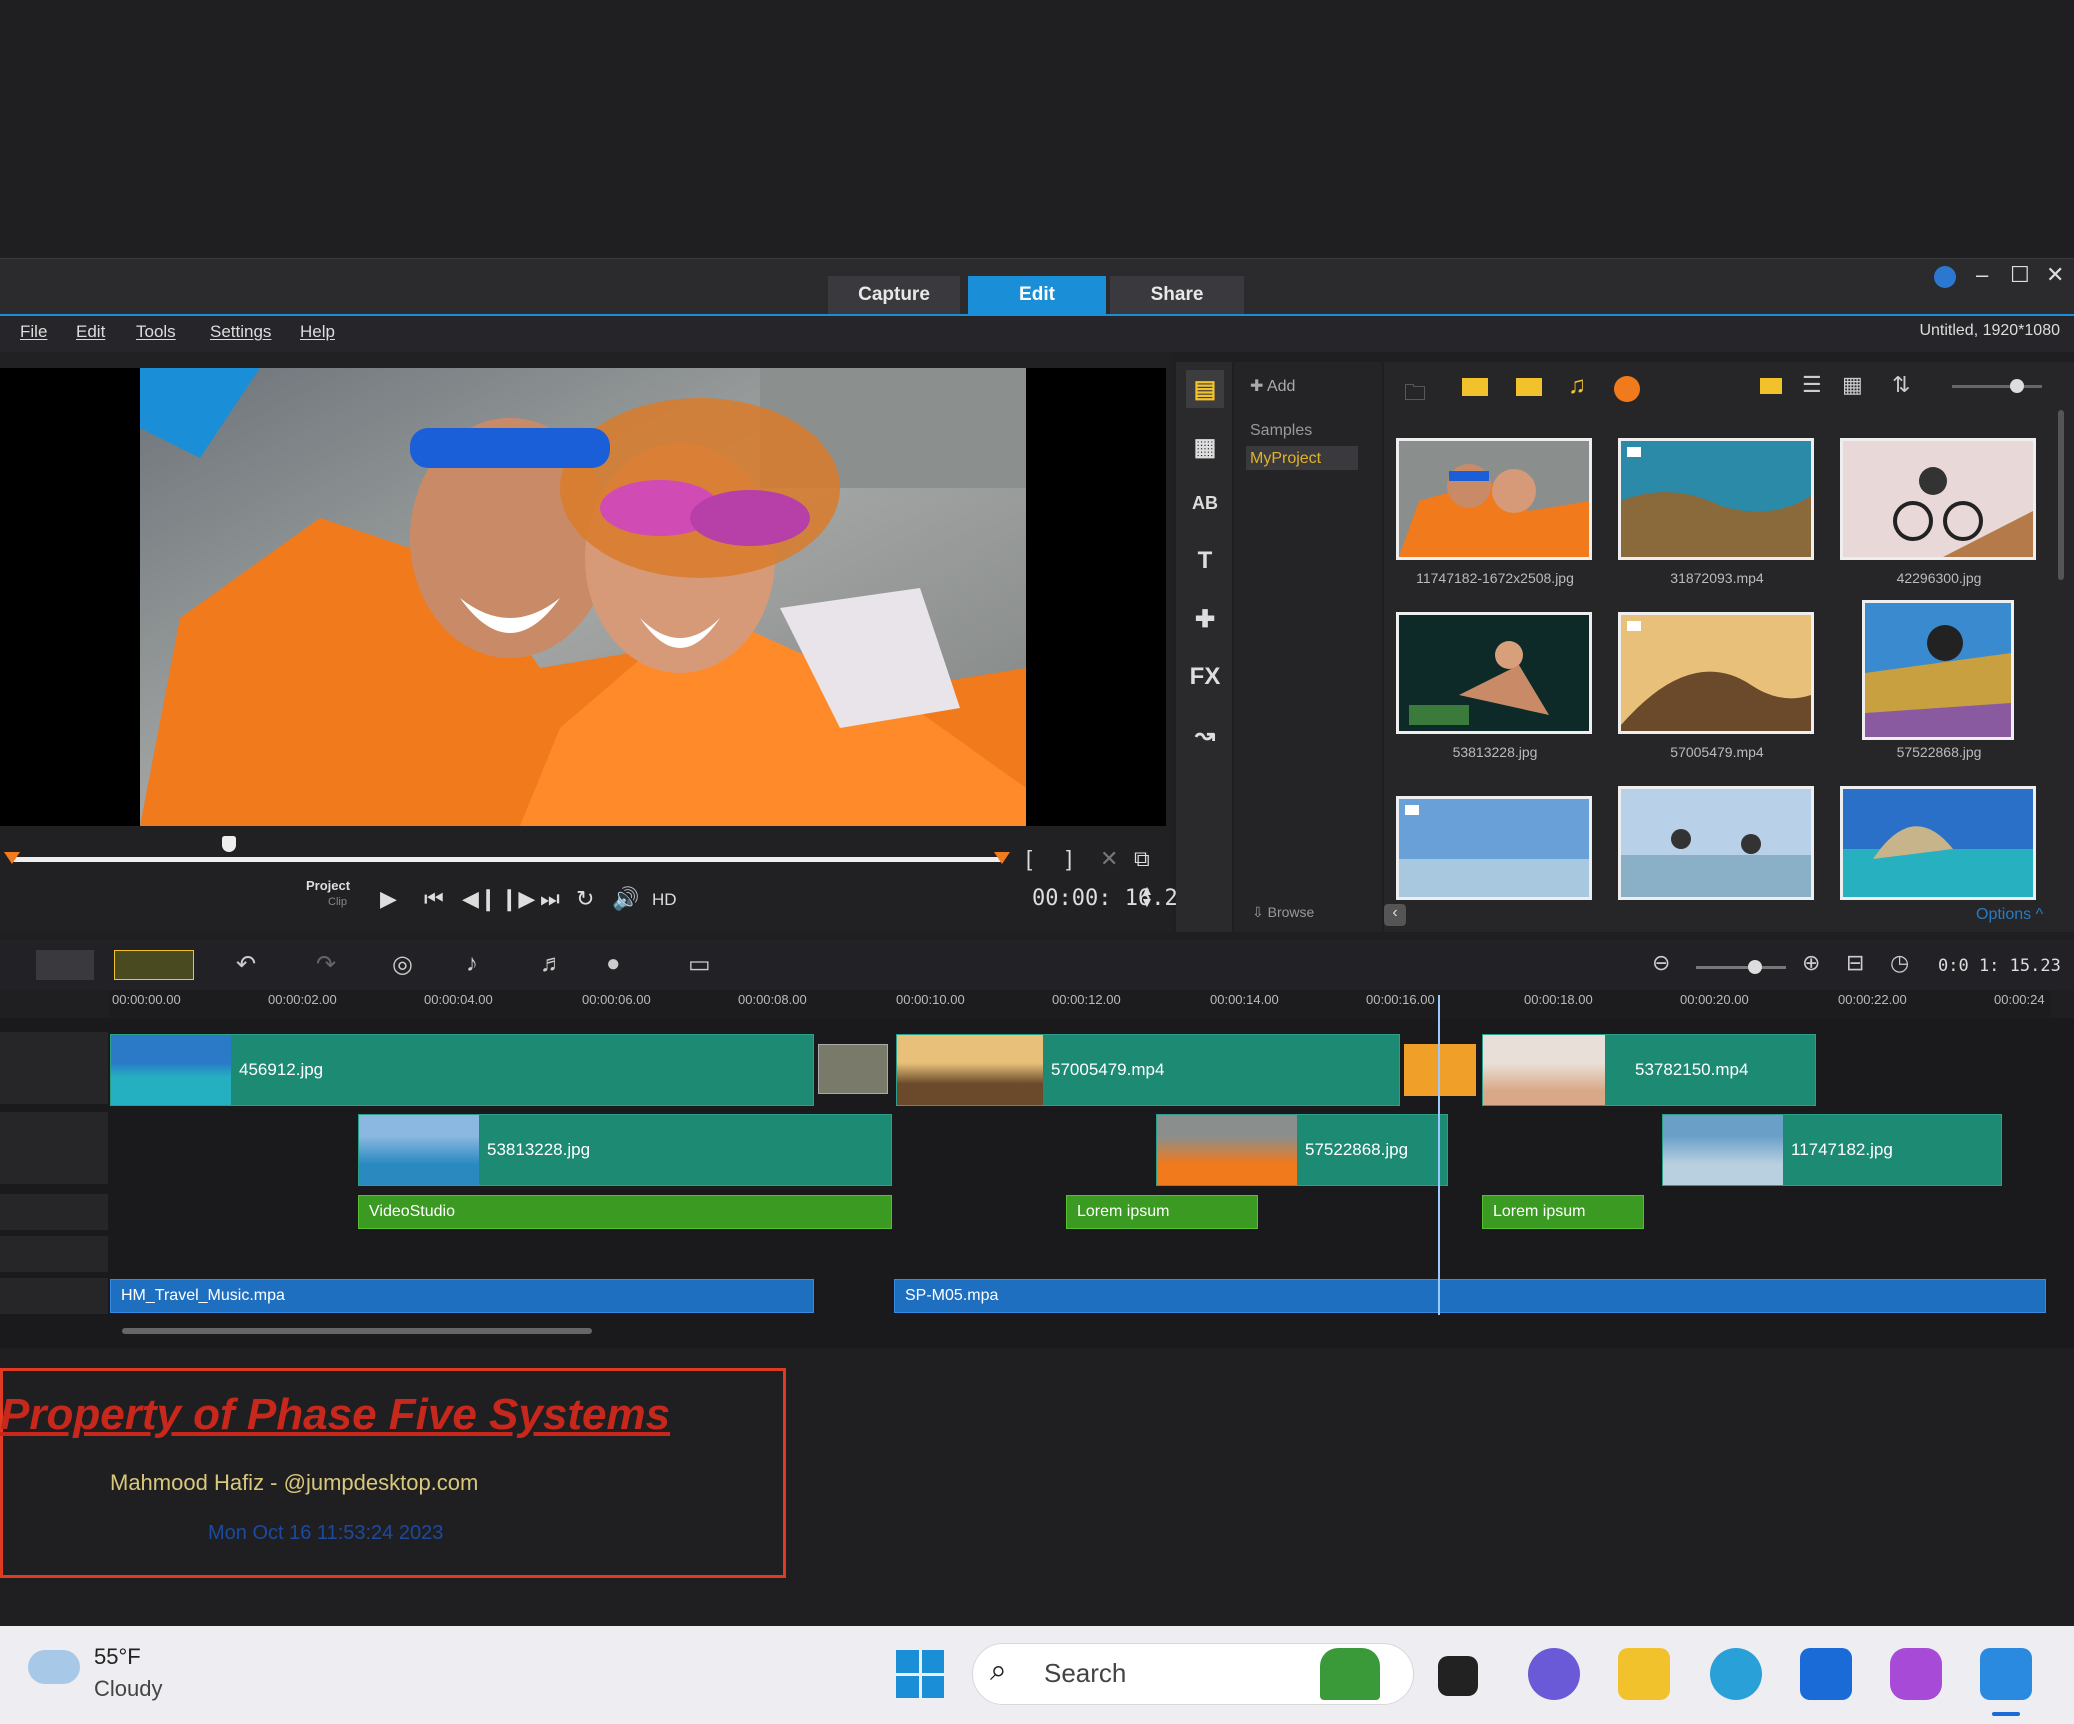  I want to click on close-icon: ✕, so click(2055, 275).